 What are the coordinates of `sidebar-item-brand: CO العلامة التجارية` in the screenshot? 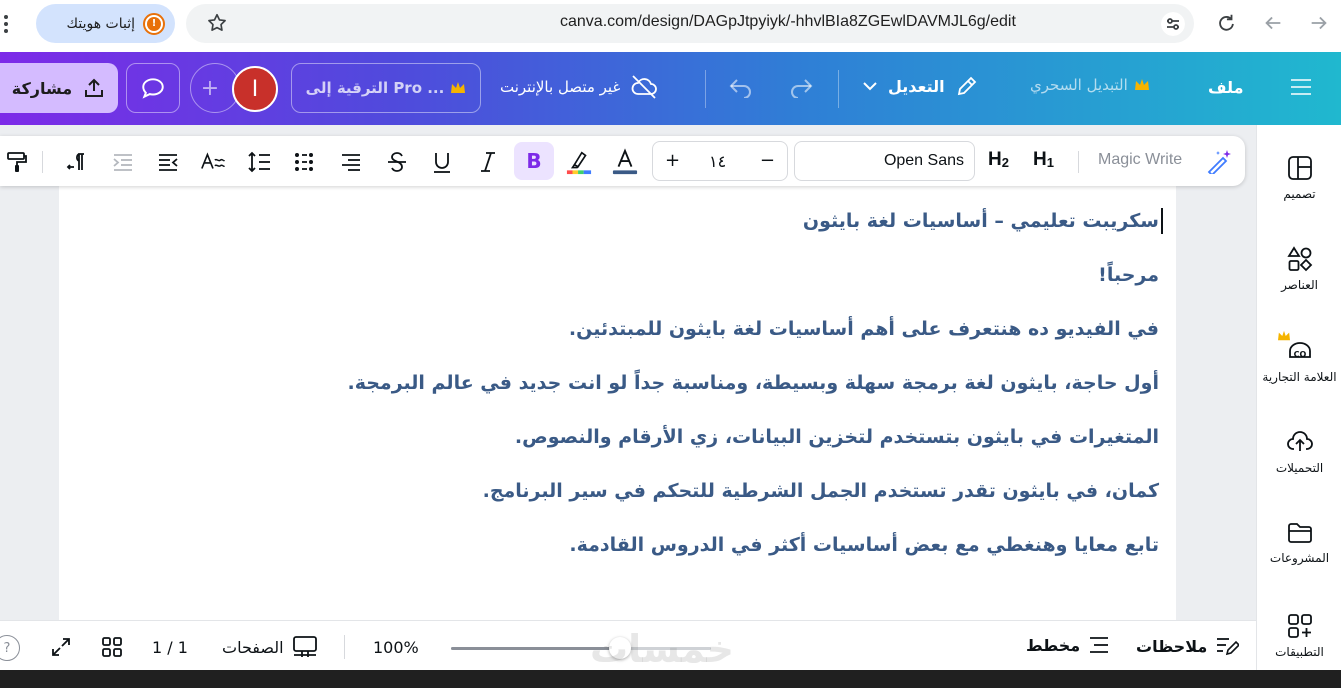 It's located at (1299, 357).